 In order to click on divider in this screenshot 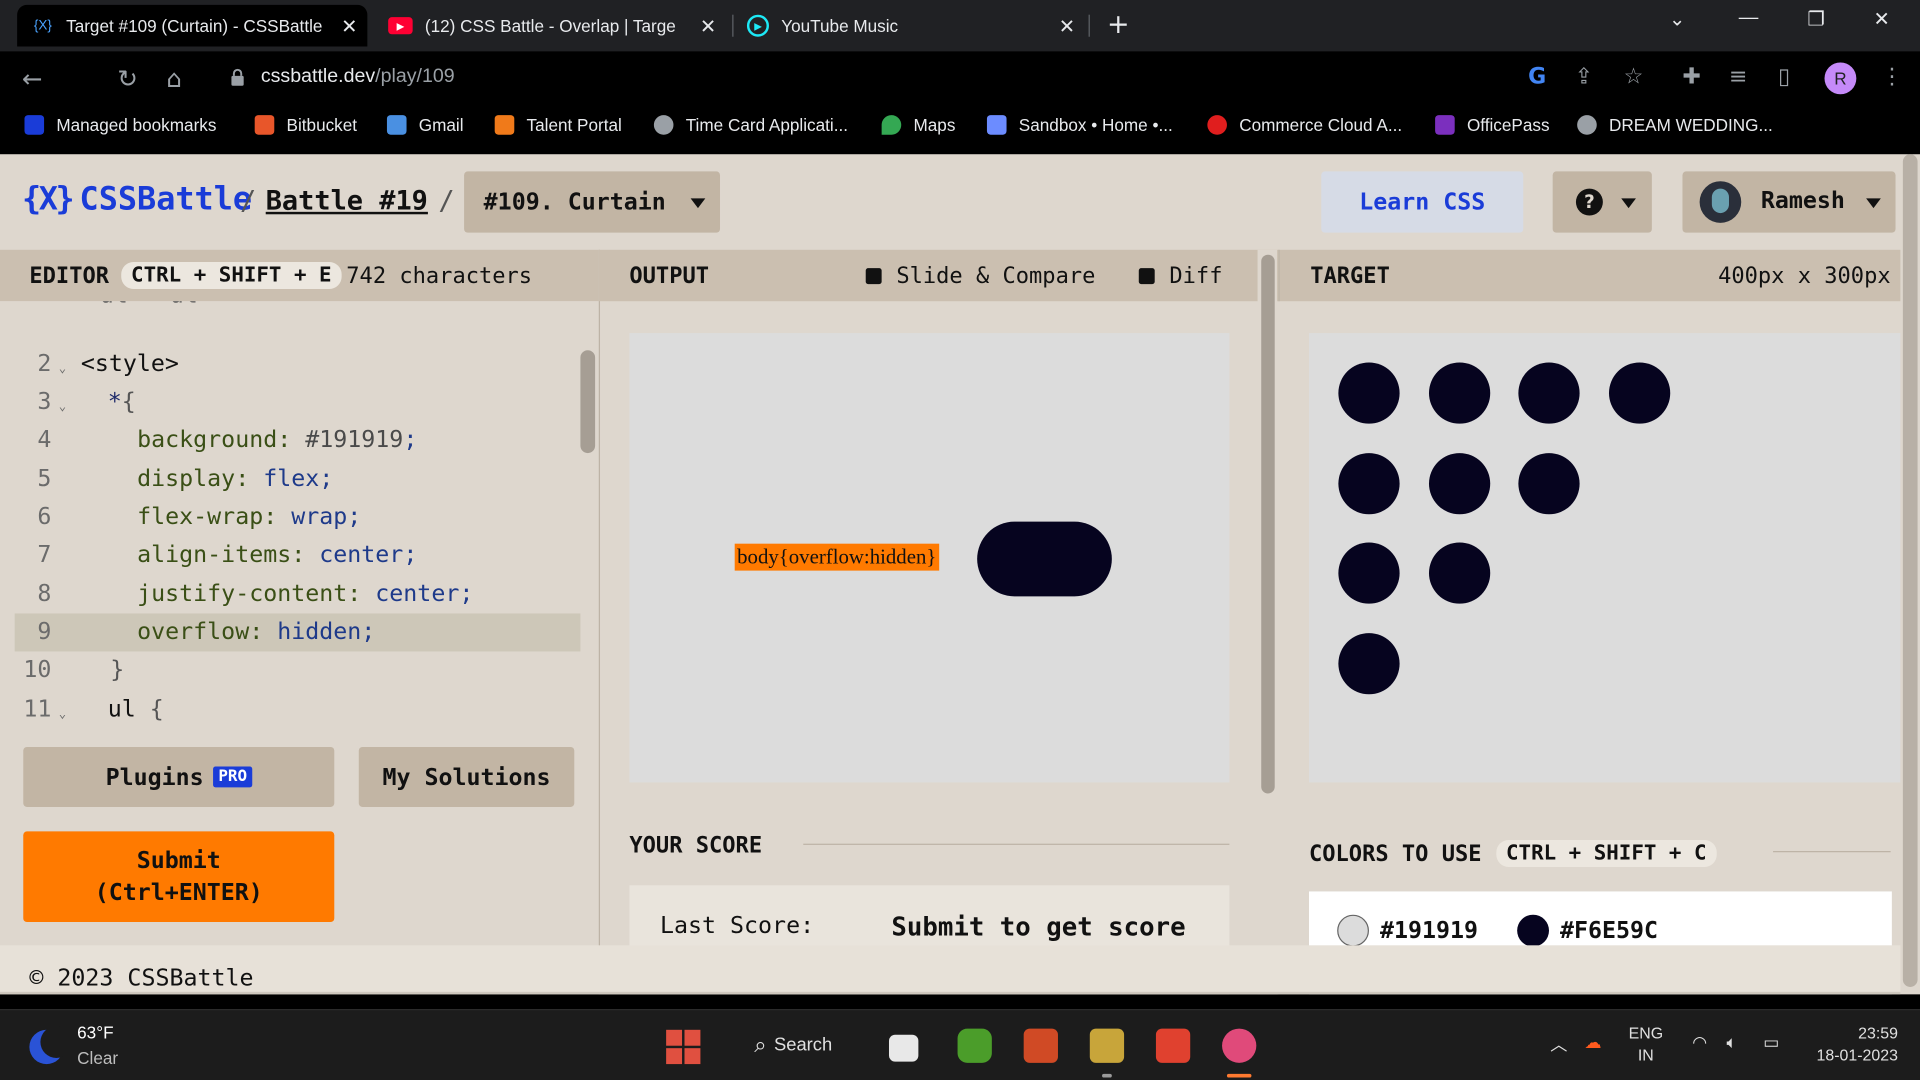, I will do `click(1016, 844)`.